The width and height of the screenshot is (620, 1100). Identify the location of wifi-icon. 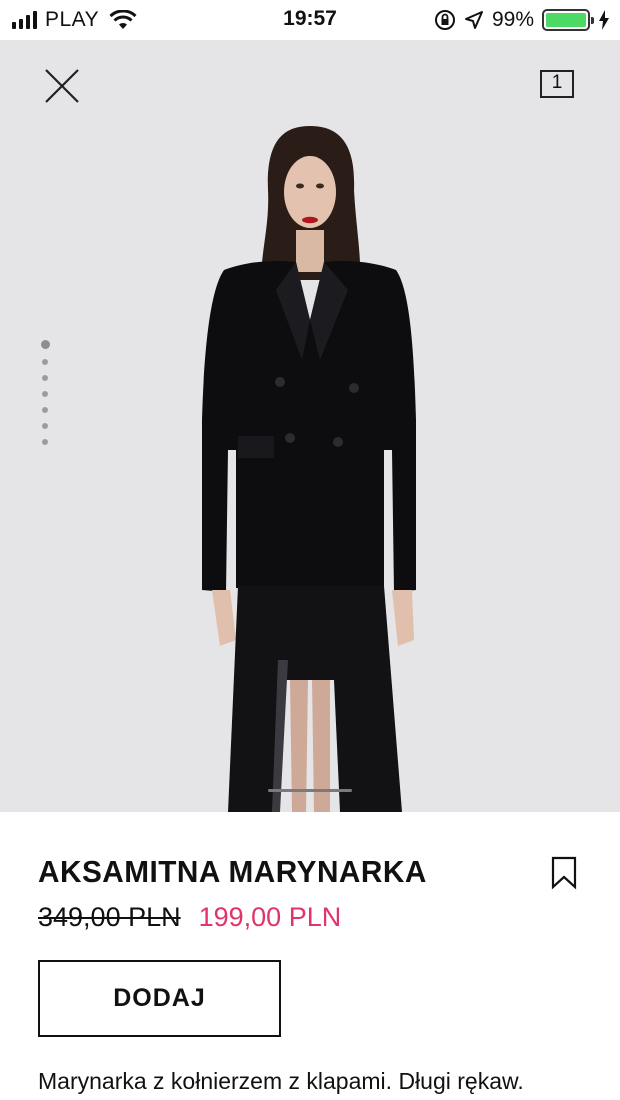
(123, 19).